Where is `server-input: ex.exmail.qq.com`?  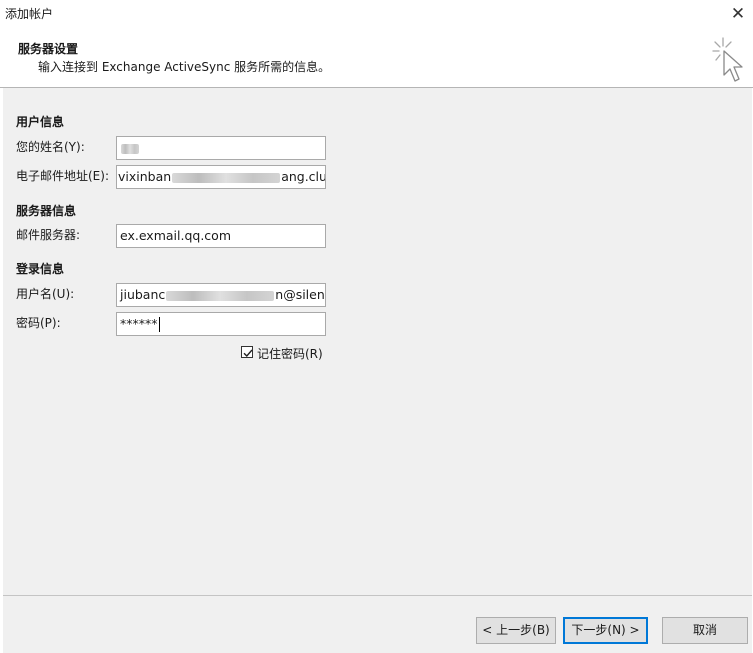 server-input: ex.exmail.qq.com is located at coordinates (221, 236).